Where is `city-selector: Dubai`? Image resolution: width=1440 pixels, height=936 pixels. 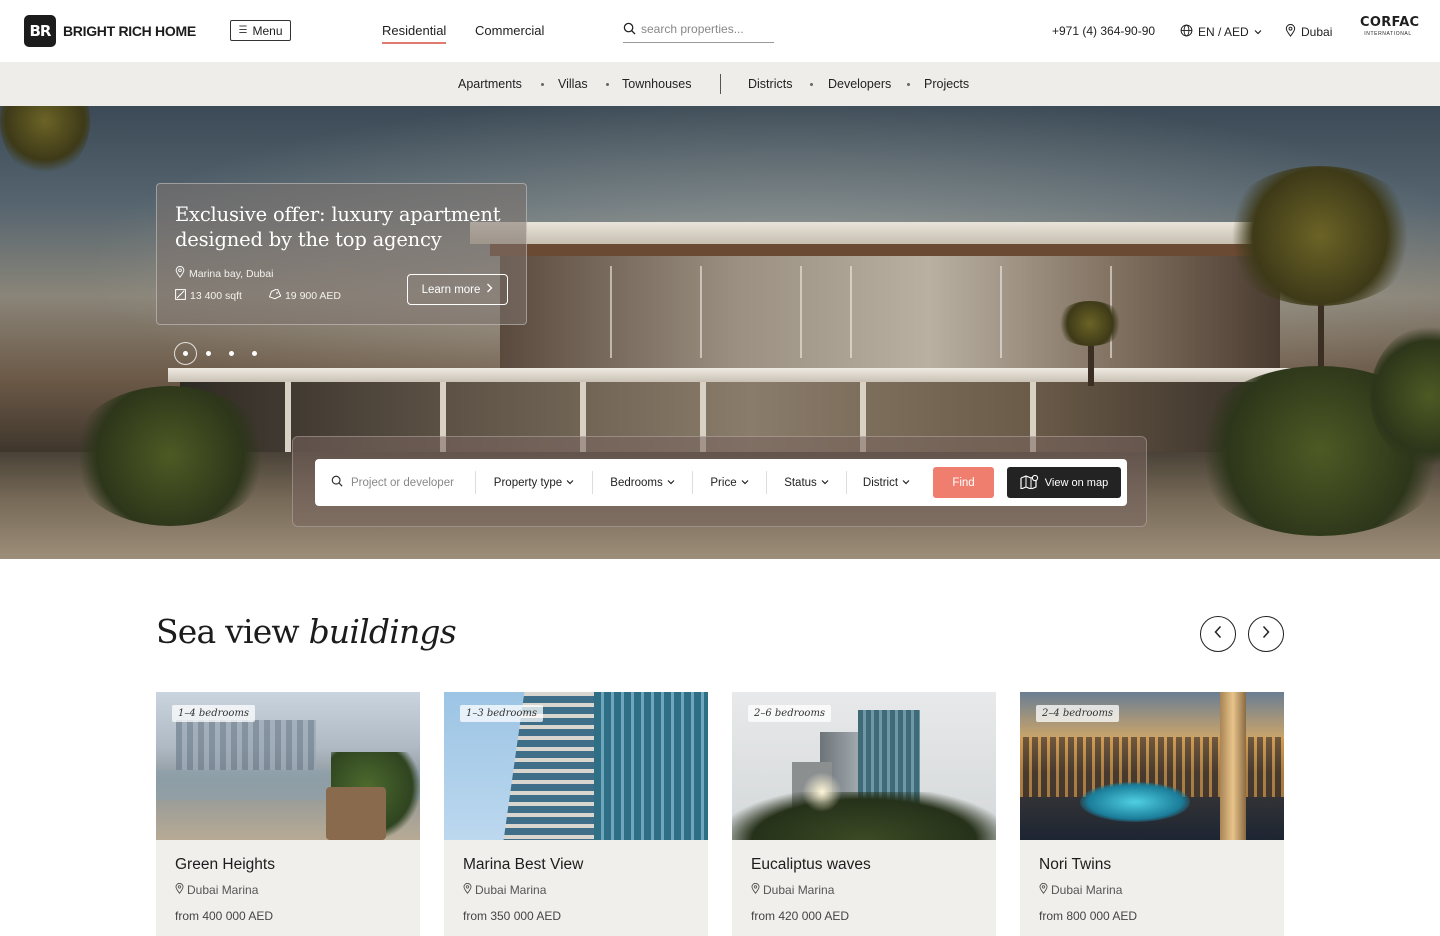 city-selector: Dubai is located at coordinates (1309, 31).